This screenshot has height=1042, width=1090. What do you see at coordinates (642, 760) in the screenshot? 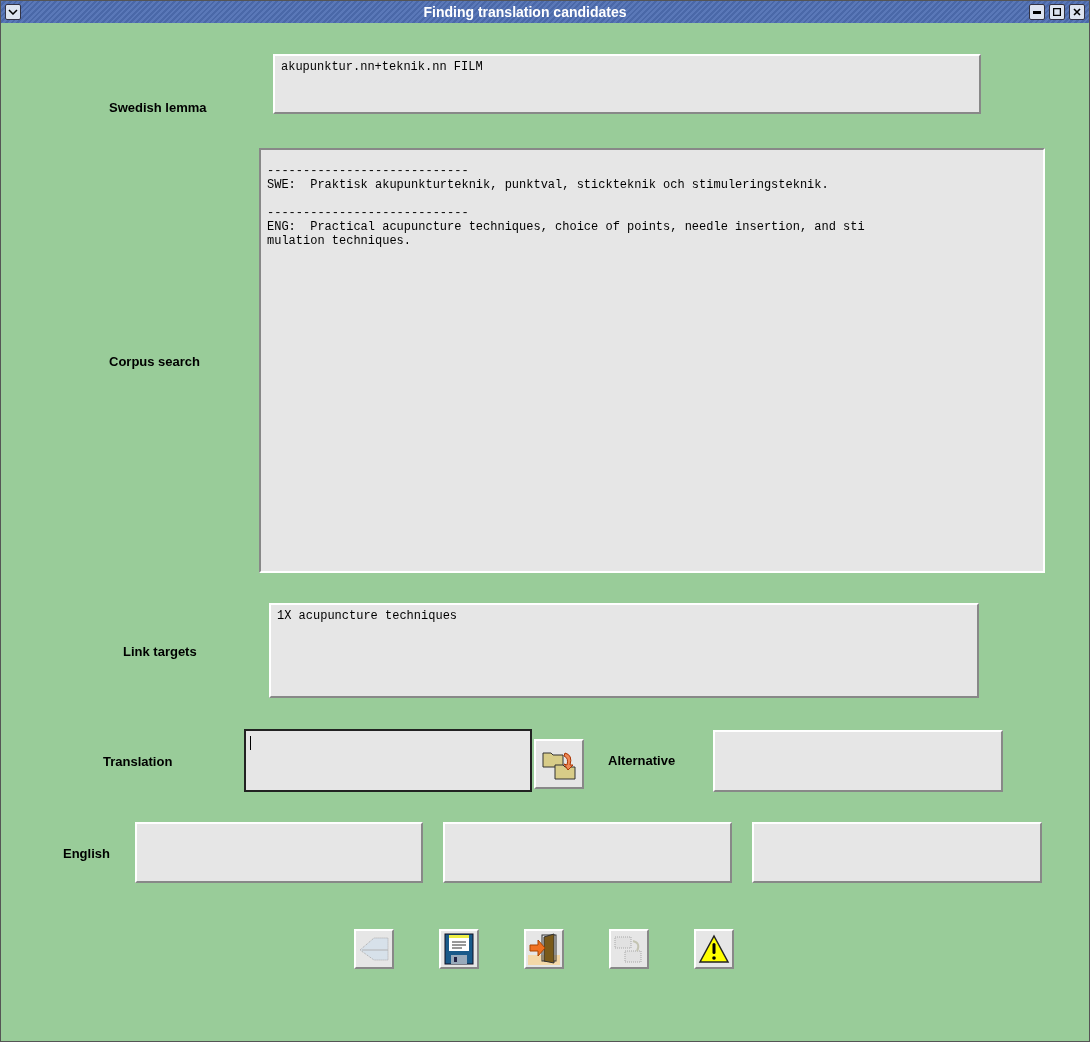
I see `field-label: Alternative` at bounding box center [642, 760].